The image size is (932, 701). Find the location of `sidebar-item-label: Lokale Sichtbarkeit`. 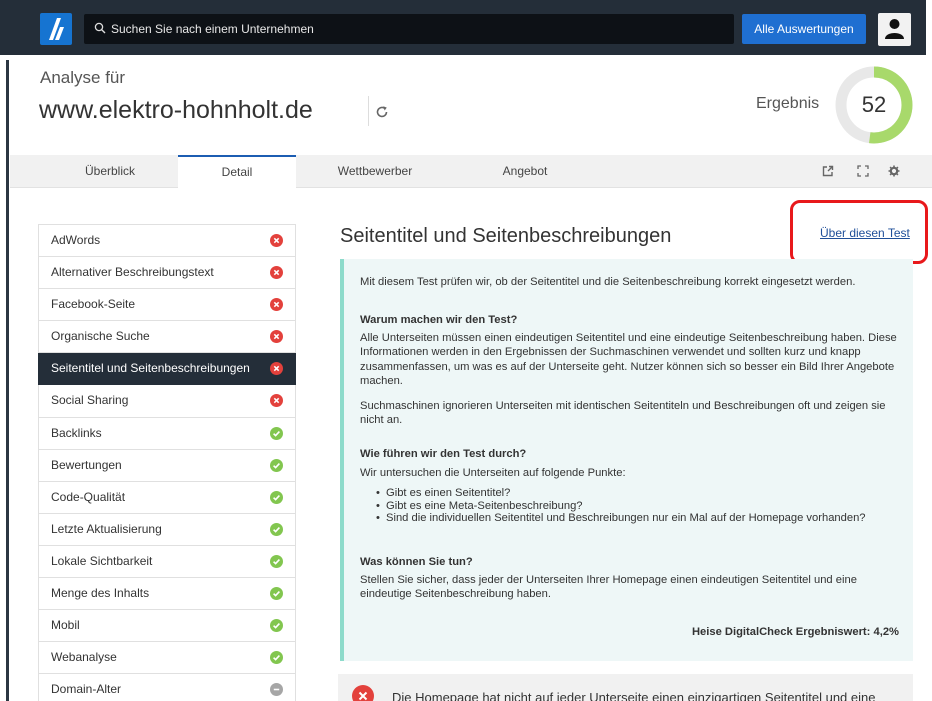

sidebar-item-label: Lokale Sichtbarkeit is located at coordinates (102, 560).